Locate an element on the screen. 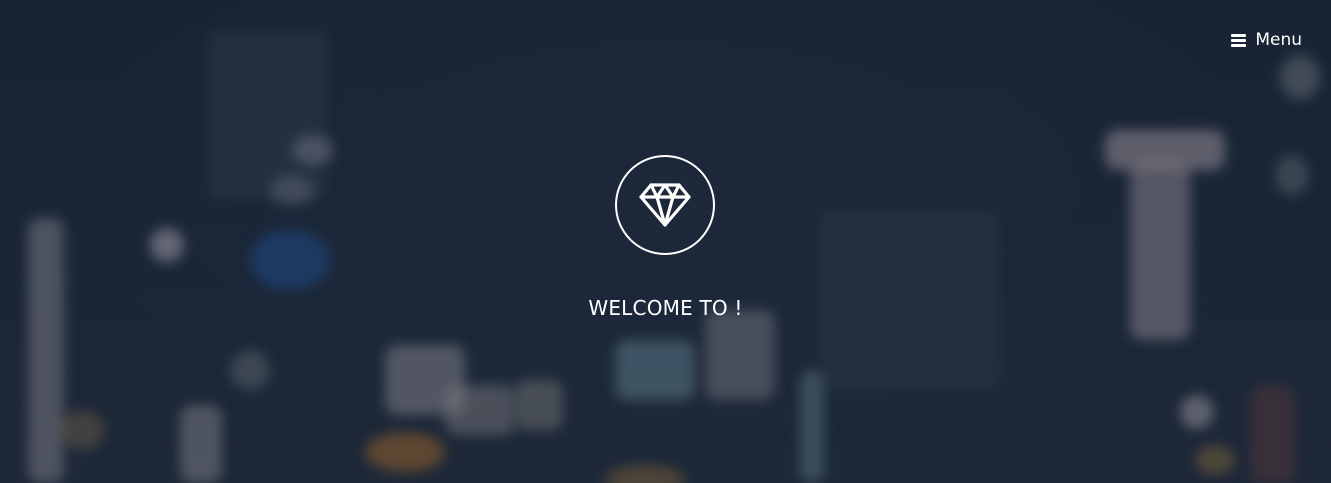  welcome-heading: WELCOME TO ! is located at coordinates (665, 308).